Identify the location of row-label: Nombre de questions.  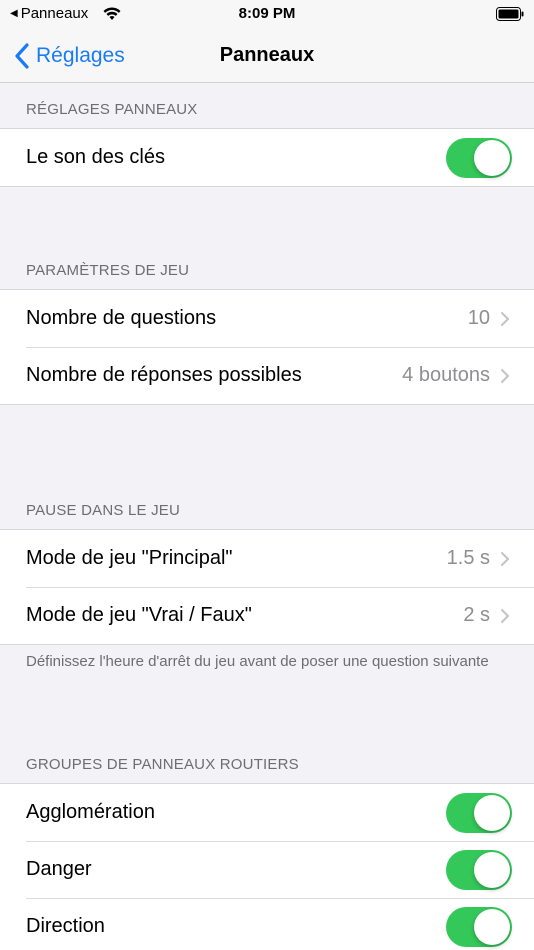
(121, 318).